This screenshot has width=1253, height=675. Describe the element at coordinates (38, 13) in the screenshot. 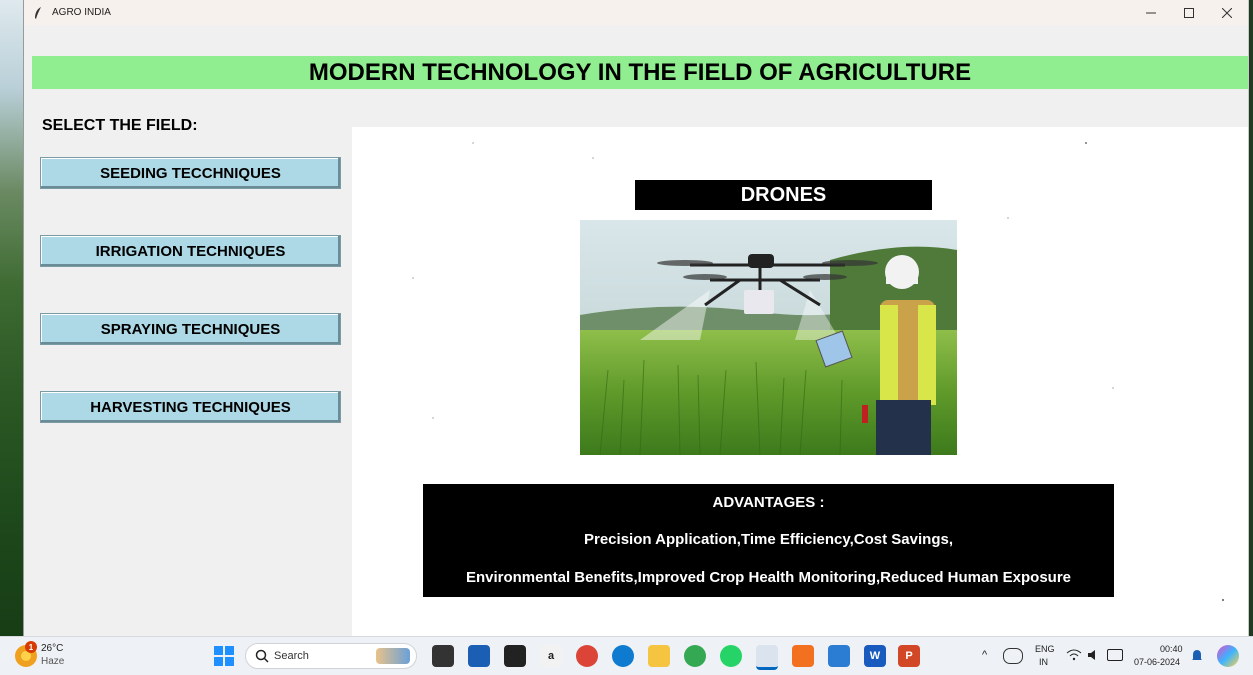

I see `feather-icon` at that location.